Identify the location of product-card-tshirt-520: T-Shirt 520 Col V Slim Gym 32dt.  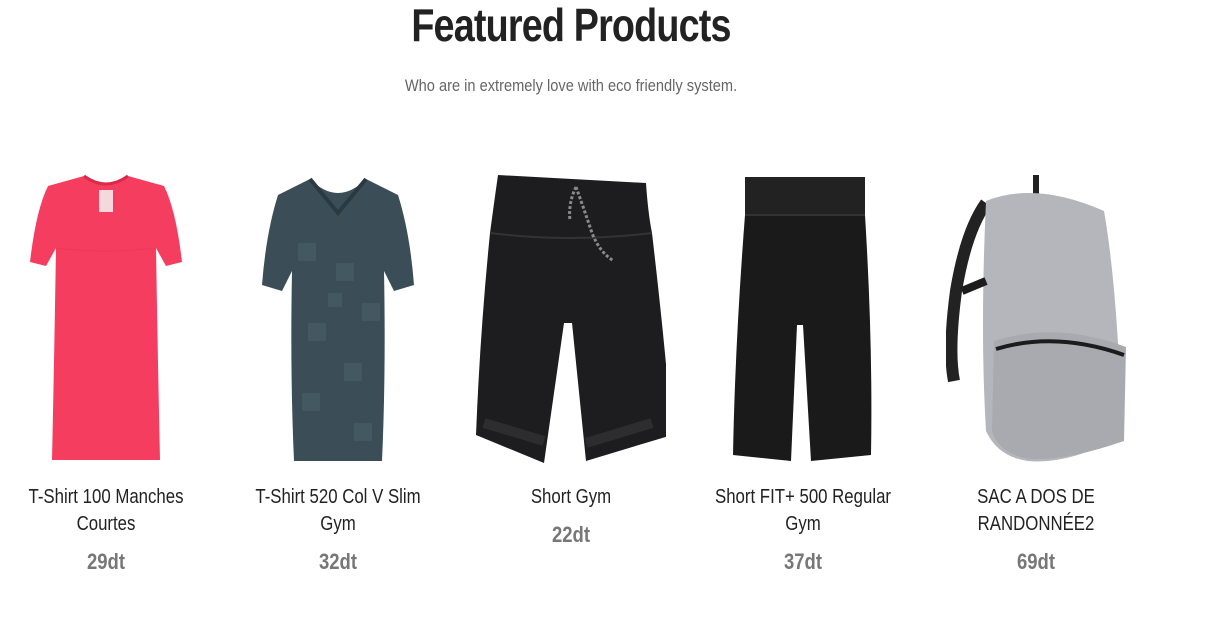
(338, 370).